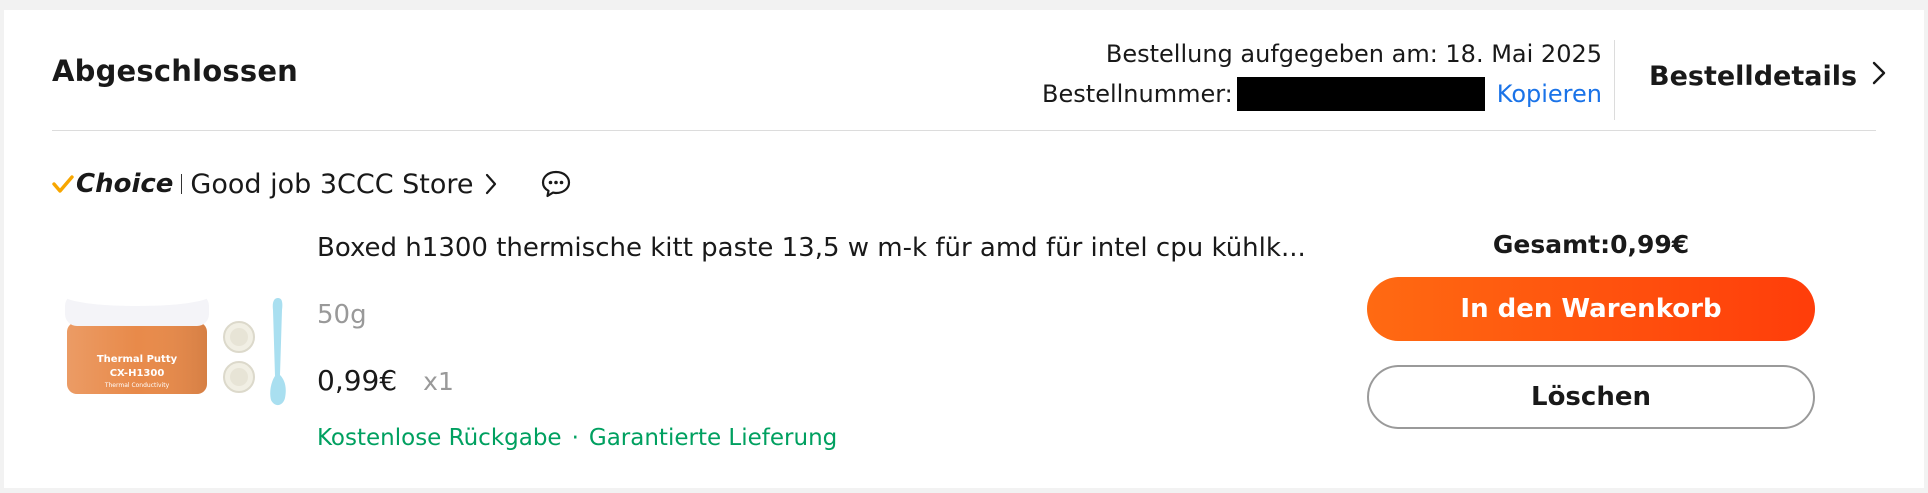  What do you see at coordinates (182, 184) in the screenshot?
I see `badge-divider` at bounding box center [182, 184].